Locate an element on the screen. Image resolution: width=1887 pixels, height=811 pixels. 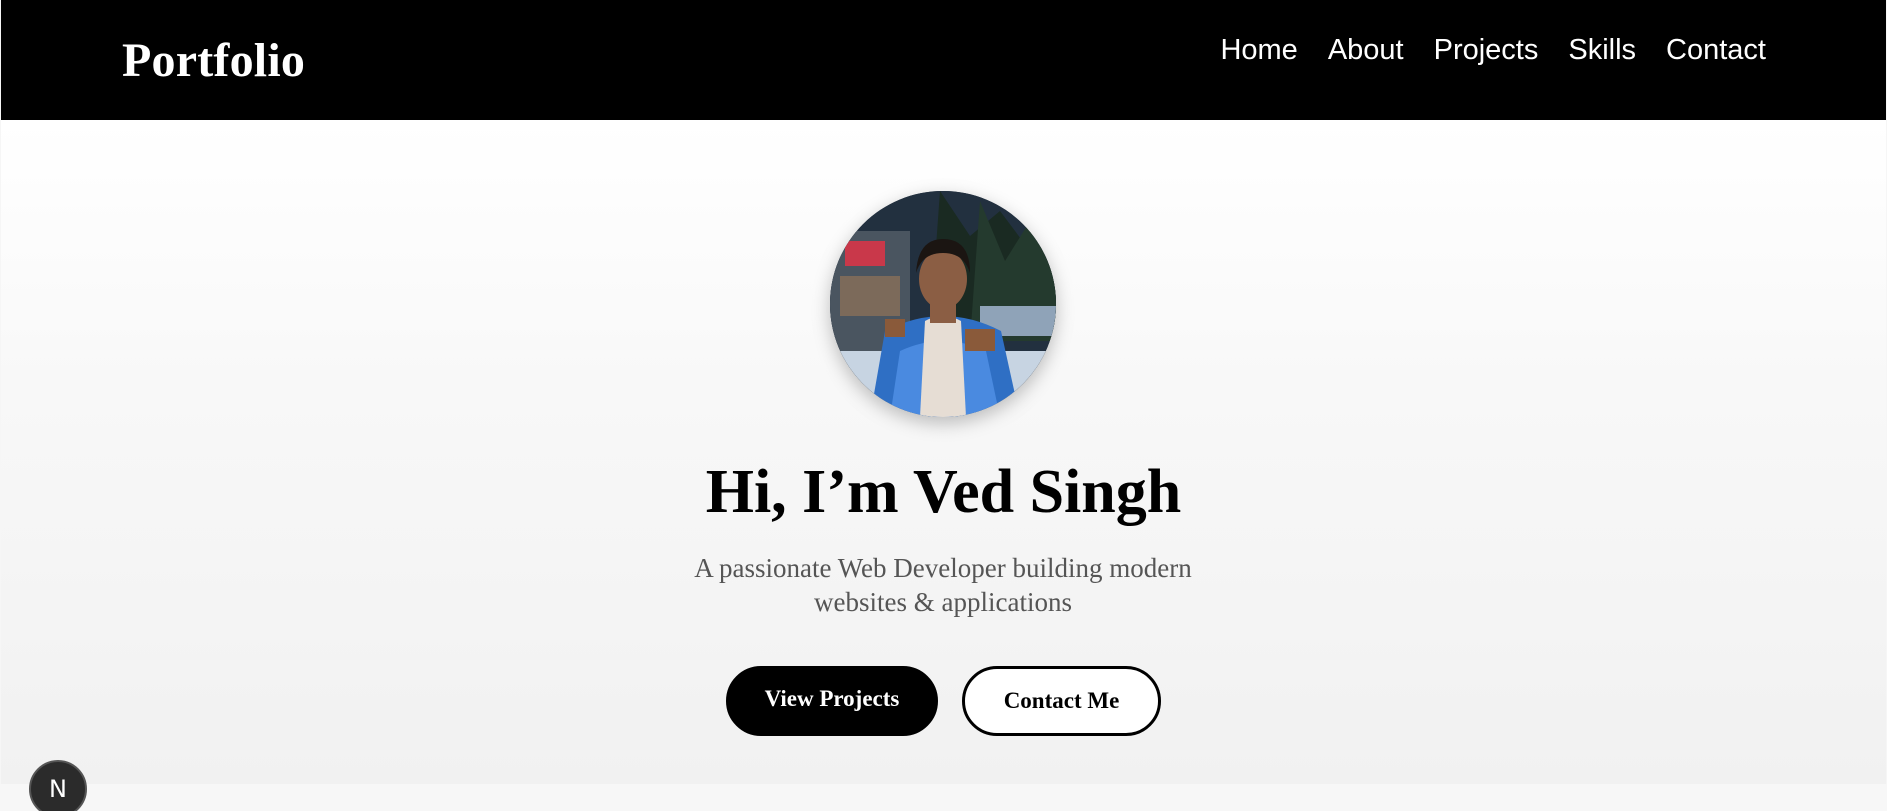
profile-photo-icon is located at coordinates (943, 304).